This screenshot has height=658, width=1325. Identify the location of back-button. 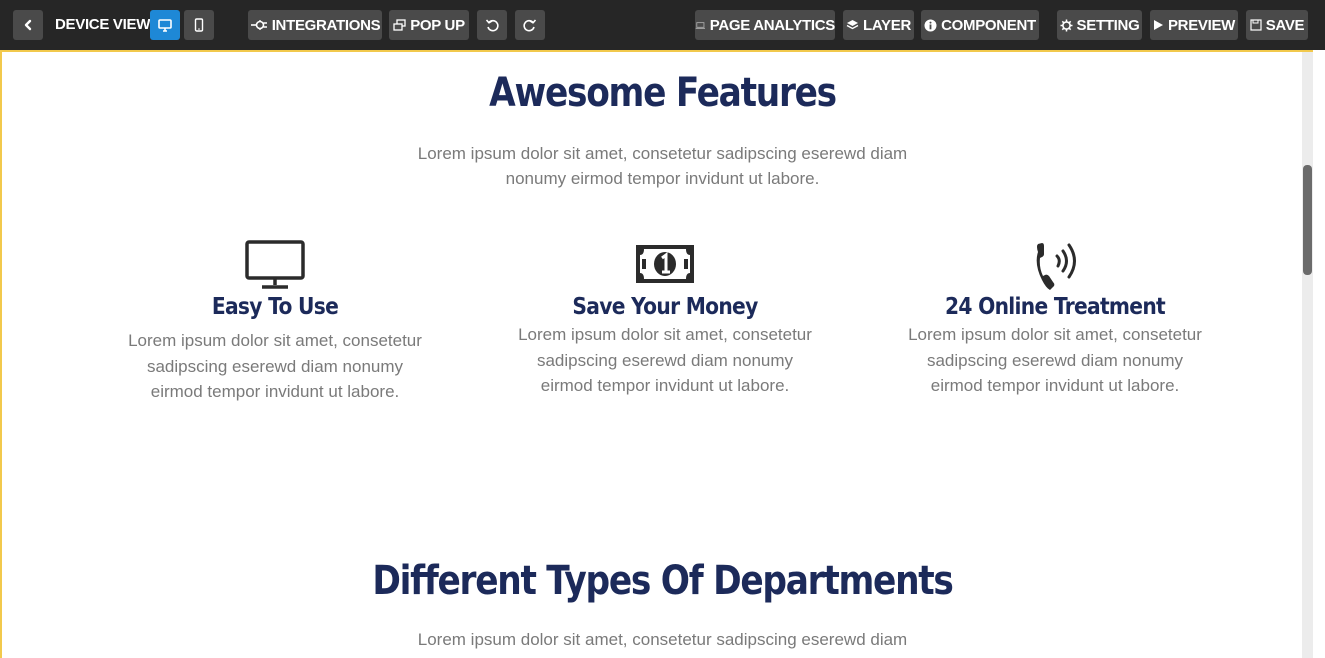
(28, 25).